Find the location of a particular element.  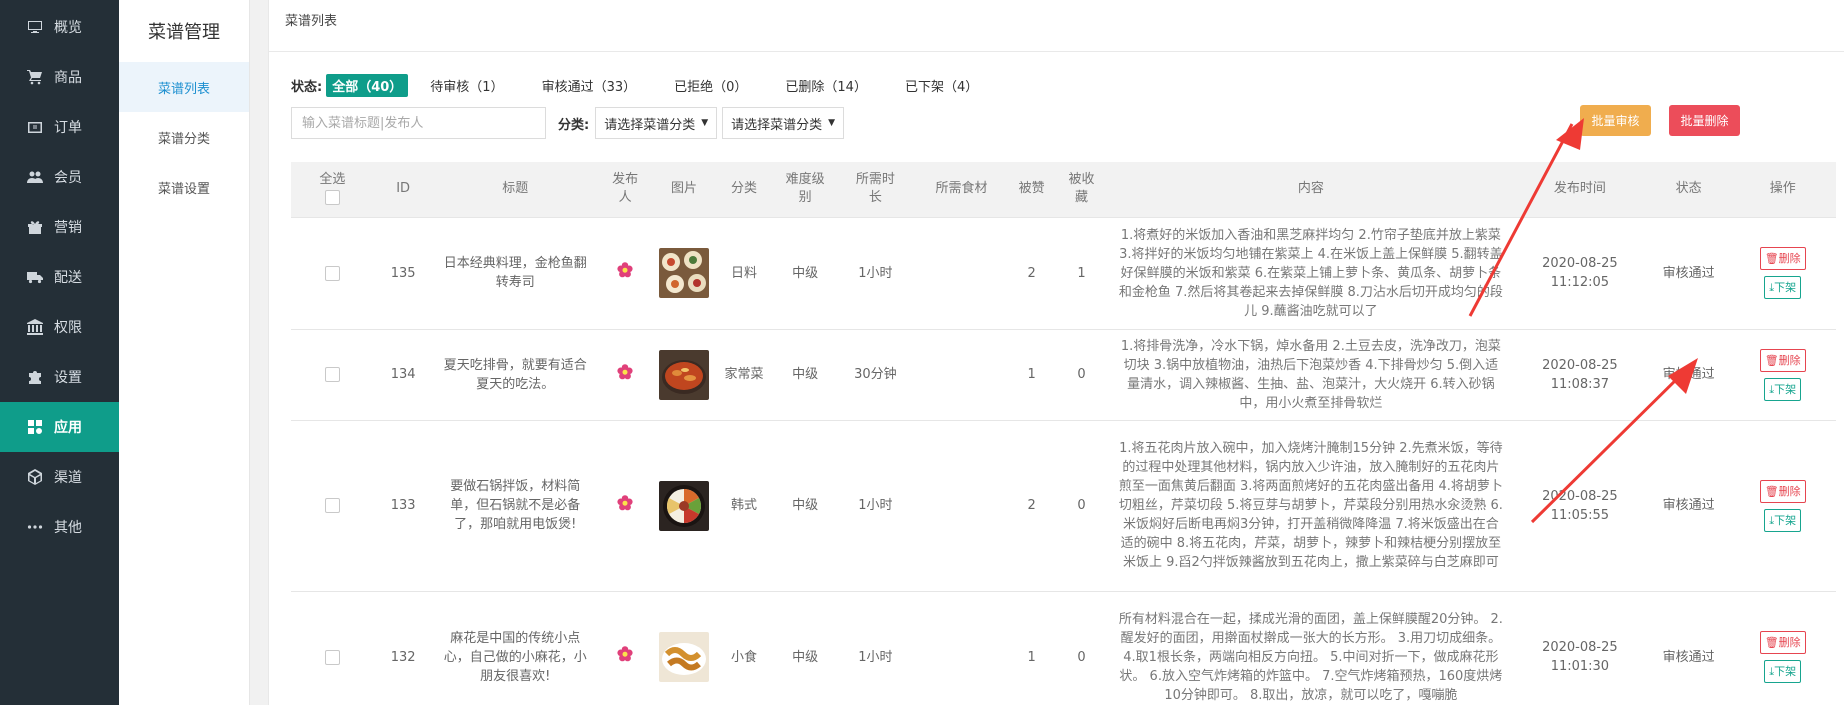

cell-title: 日本经典料理，金枪鱼翻转寿司 is located at coordinates (515, 273).